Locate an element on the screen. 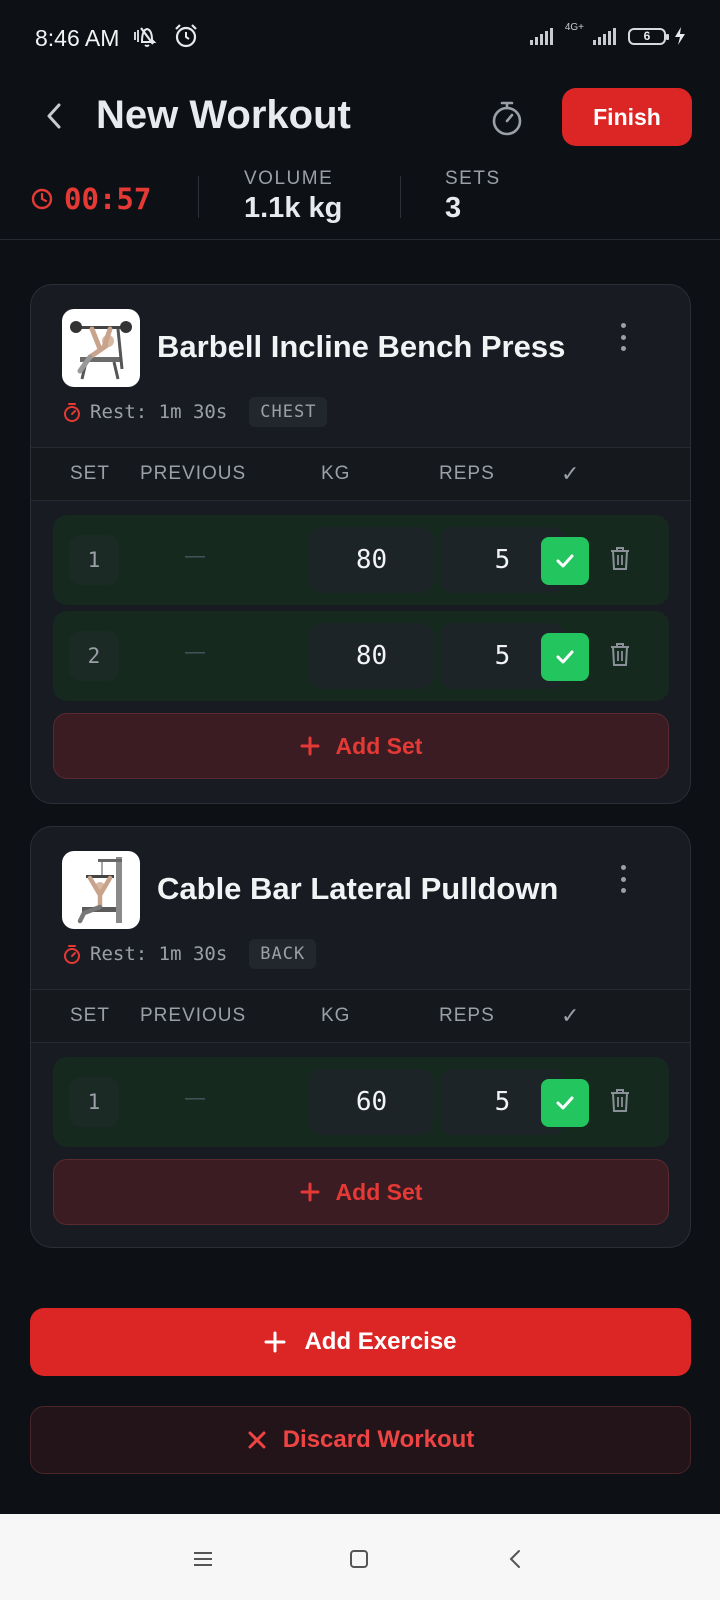 This screenshot has width=720, height=1600. volume-value: 1.1k kg is located at coordinates (293, 208).